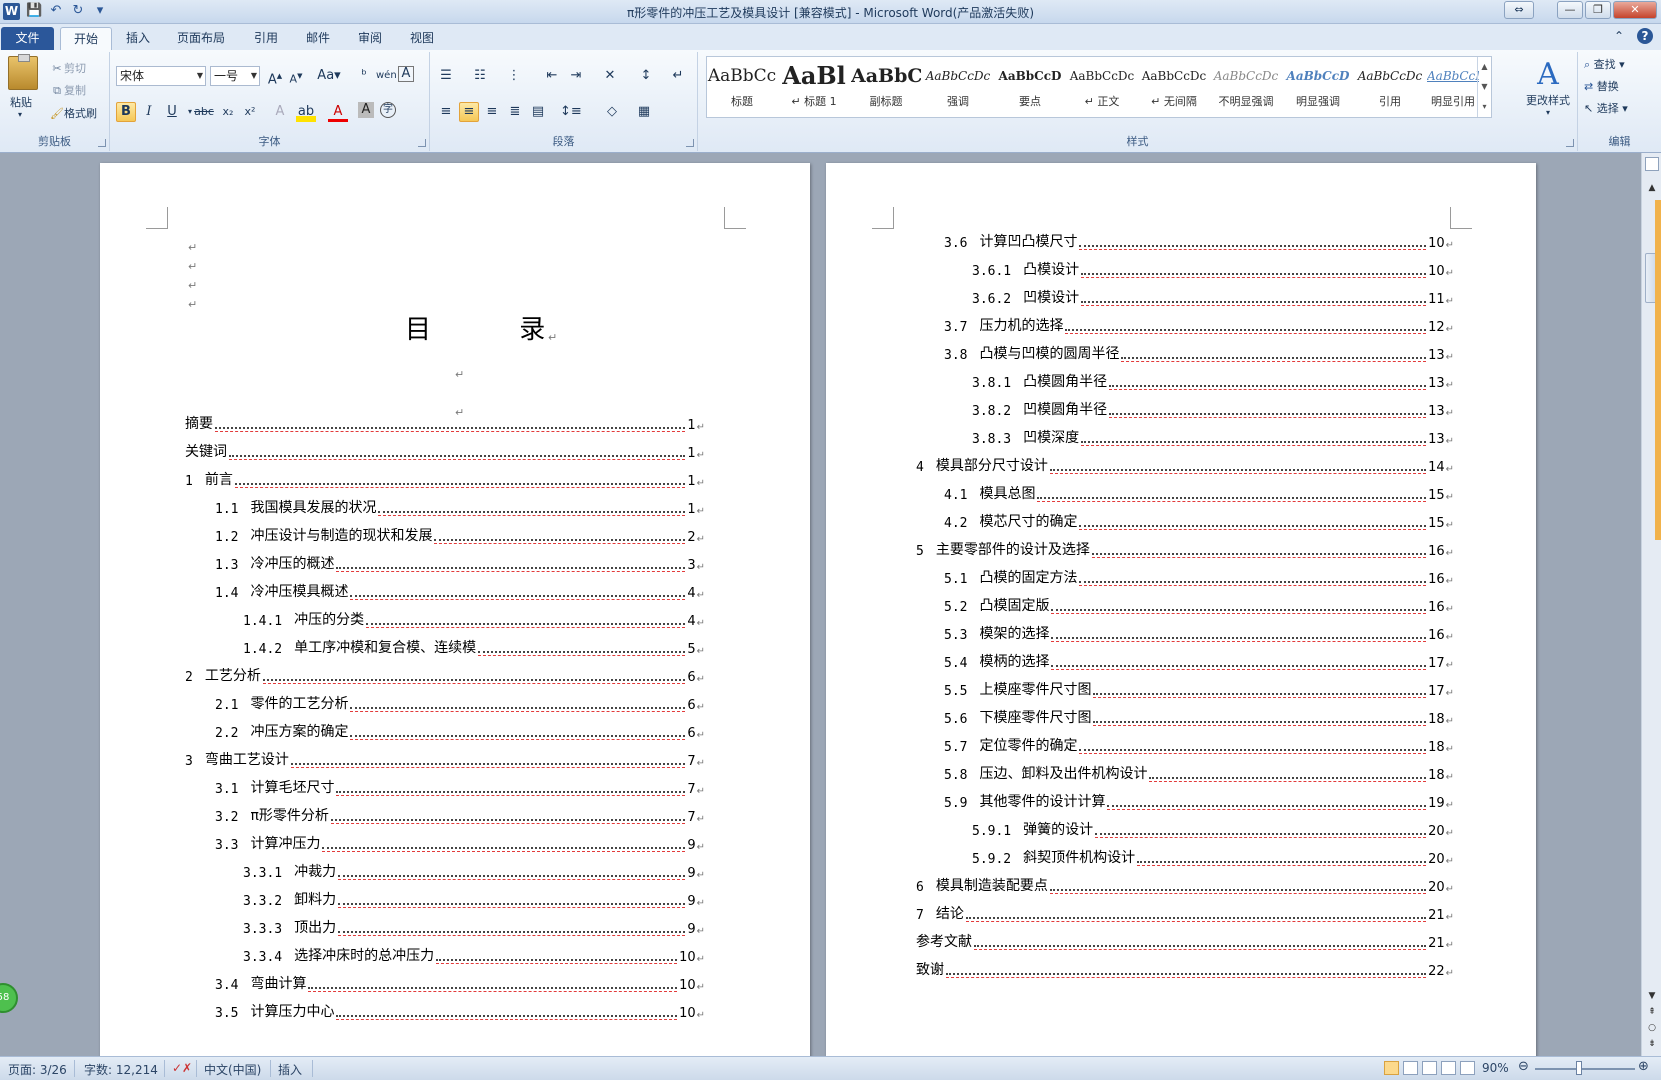  What do you see at coordinates (1213, 830) in the screenshot?
I see `toc-entry: 5.9.1 弹簧的设计 20 ↵` at bounding box center [1213, 830].